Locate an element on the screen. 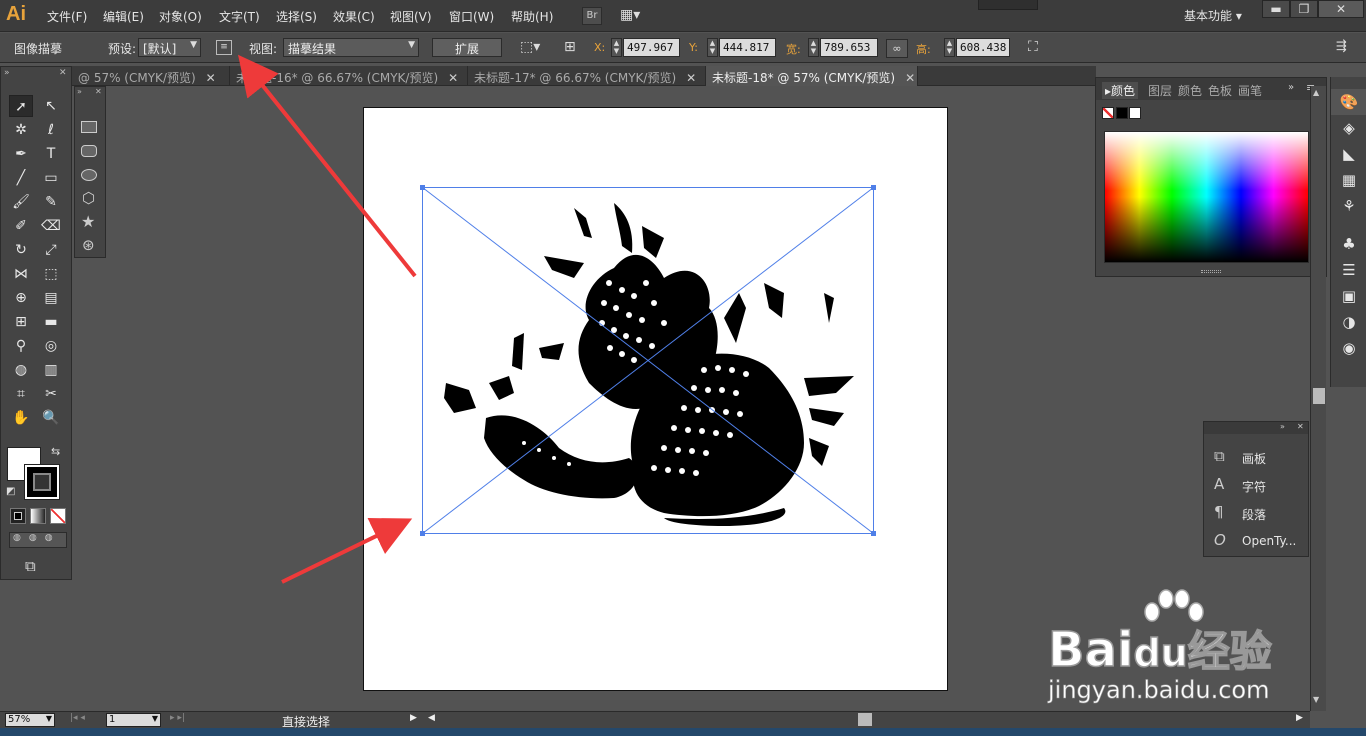  none-swatch is located at coordinates (1108, 113).